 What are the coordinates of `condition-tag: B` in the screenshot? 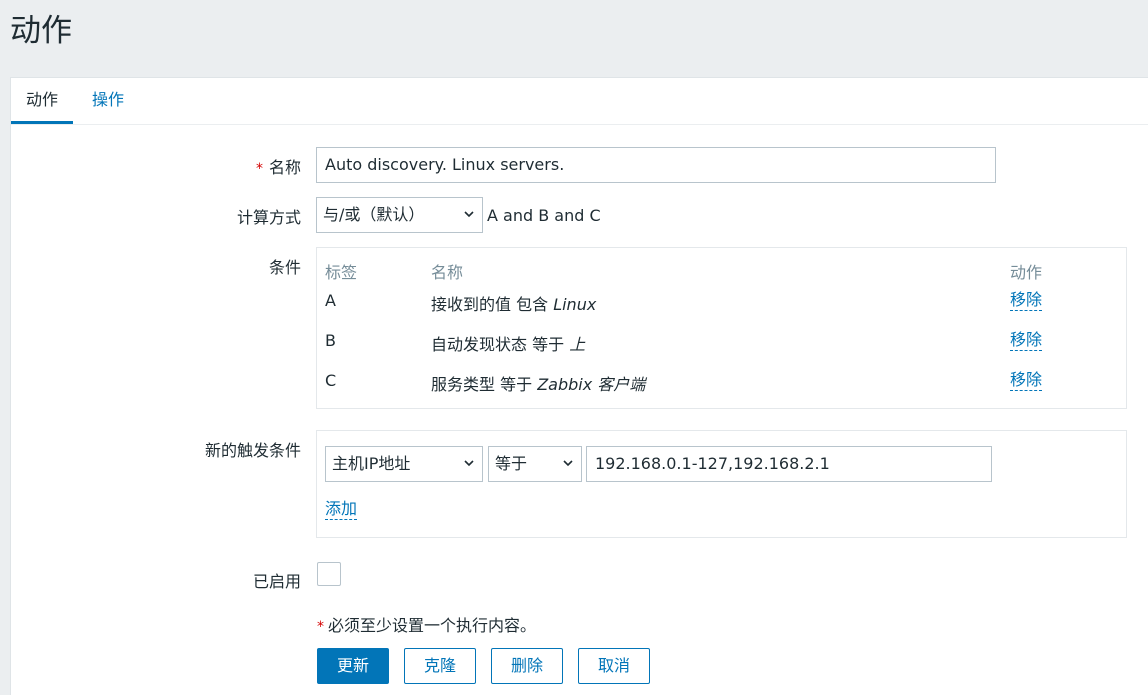 It's located at (330, 340).